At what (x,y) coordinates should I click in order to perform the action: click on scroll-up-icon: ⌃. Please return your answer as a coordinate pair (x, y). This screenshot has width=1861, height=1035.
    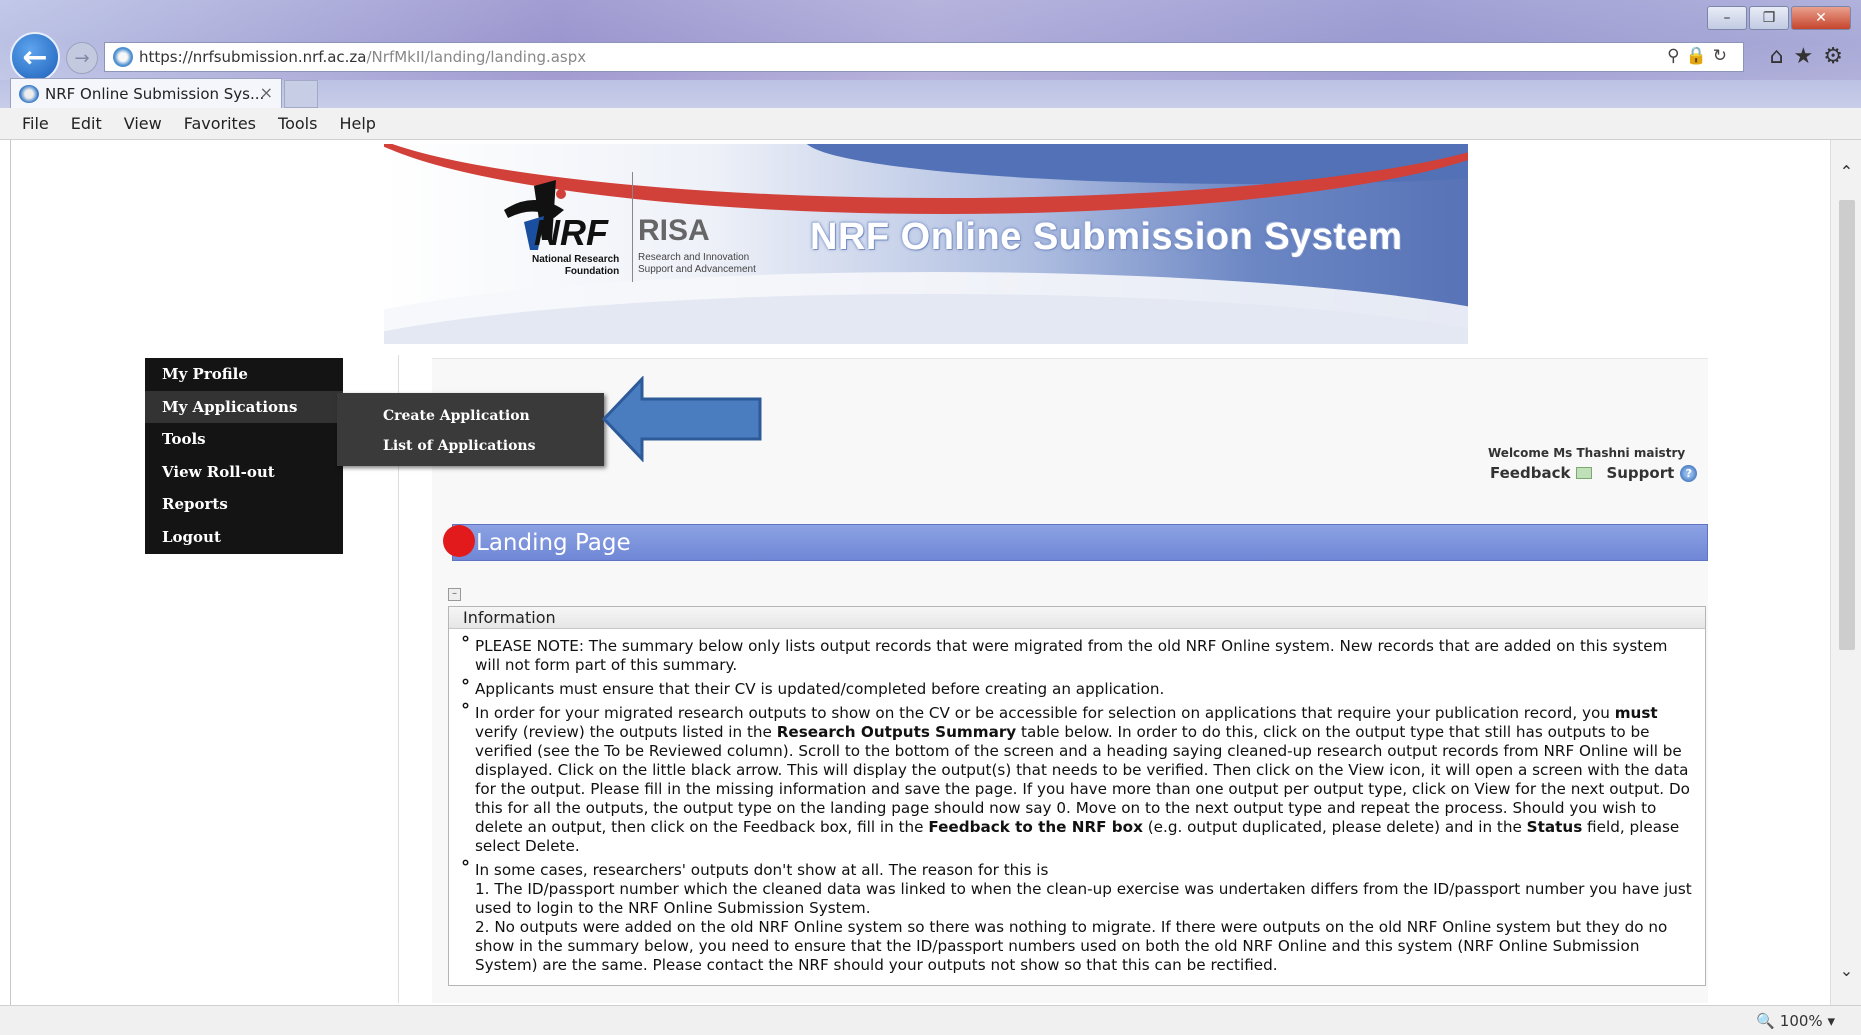
    Looking at the image, I should click on (1846, 175).